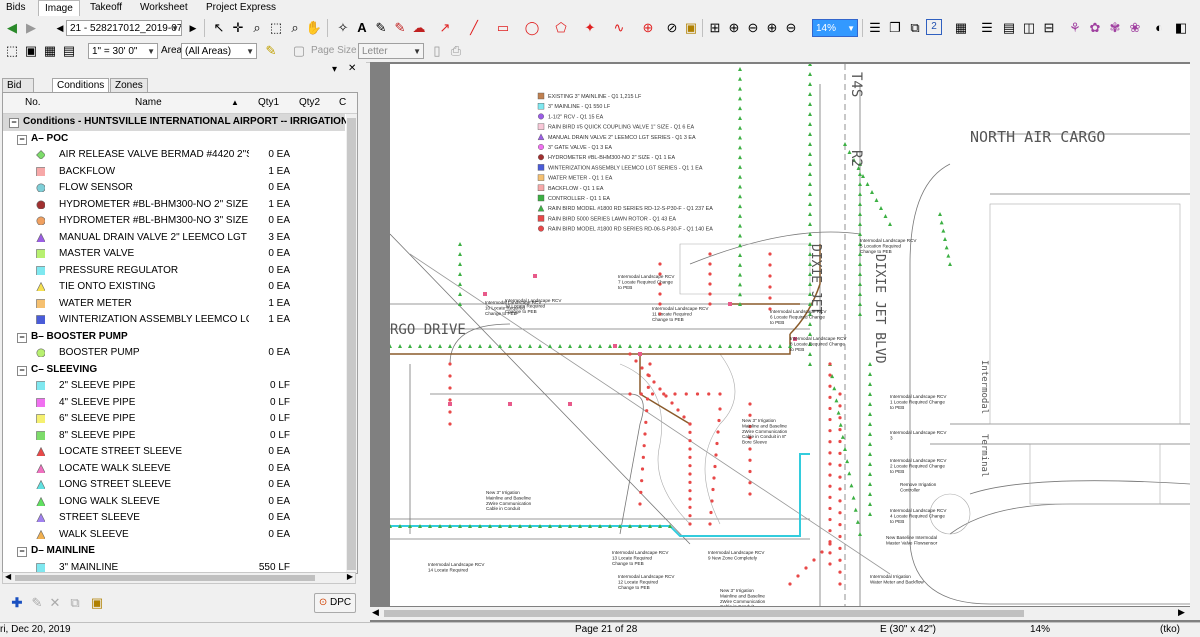 The height and width of the screenshot is (637, 1200). Describe the element at coordinates (835, 28) in the screenshot. I see `zoom-select: 14% ▼` at that location.